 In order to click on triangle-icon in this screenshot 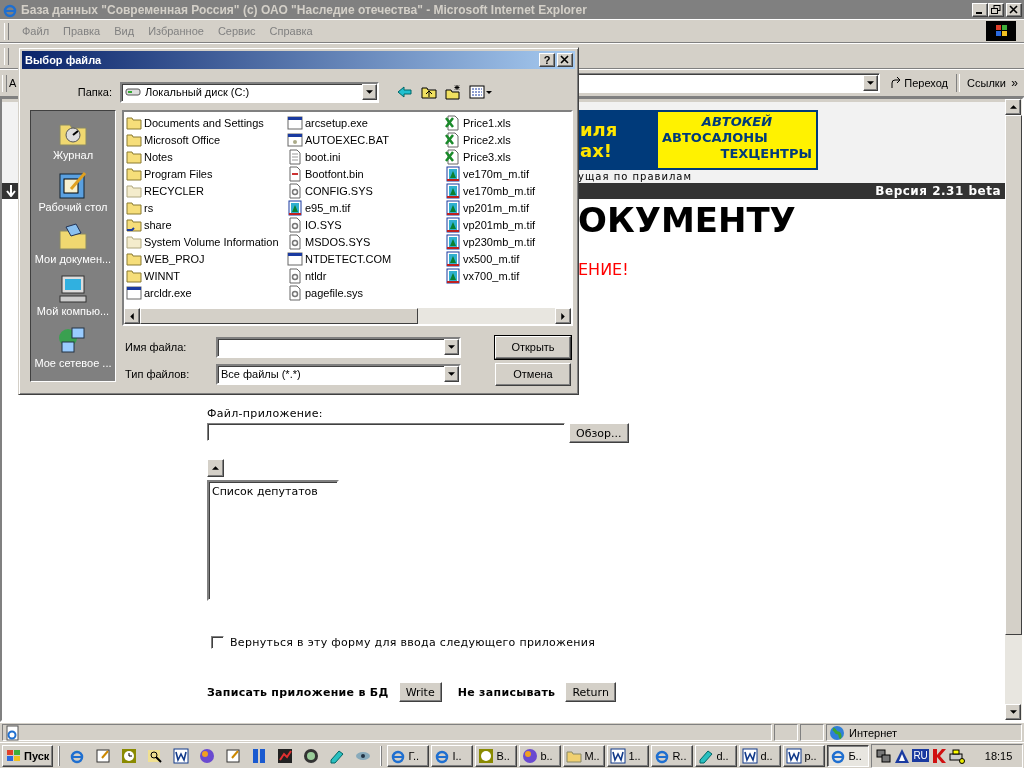, I will do `click(902, 755)`.